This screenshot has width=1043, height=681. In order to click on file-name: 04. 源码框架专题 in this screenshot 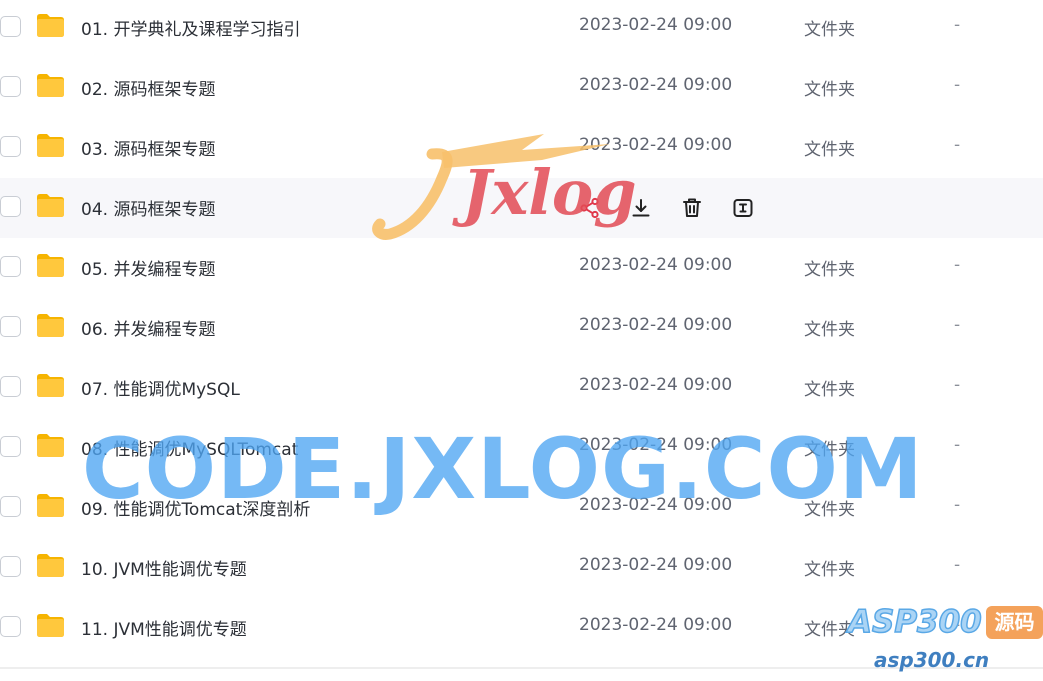, I will do `click(148, 207)`.